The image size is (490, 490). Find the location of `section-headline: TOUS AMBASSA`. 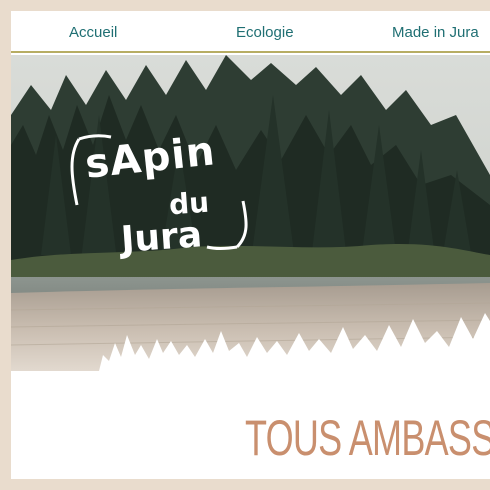

section-headline: TOUS AMBASSA is located at coordinates (367, 438).